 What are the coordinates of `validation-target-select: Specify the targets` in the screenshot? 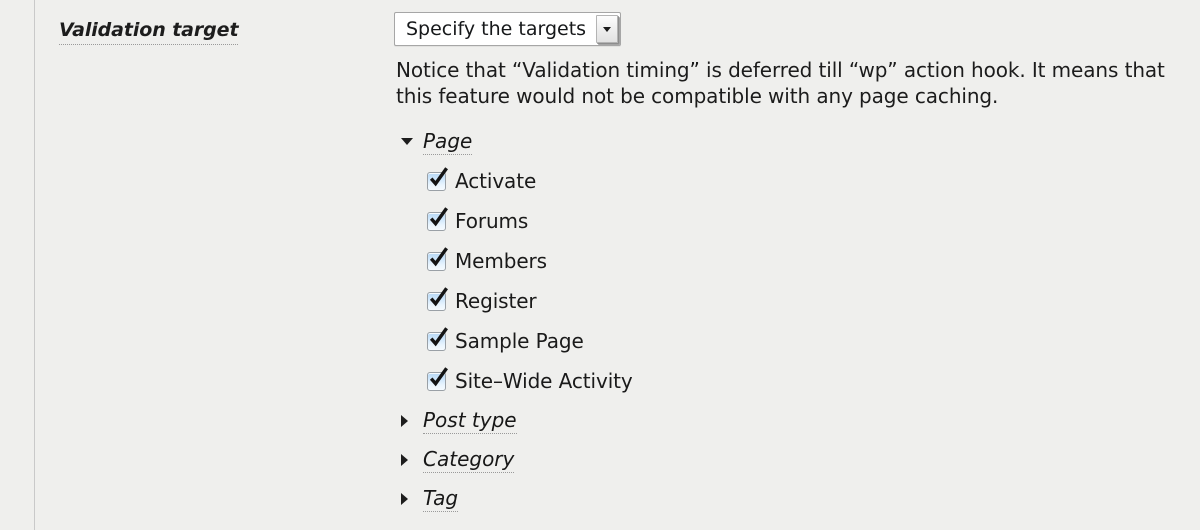 It's located at (508, 29).